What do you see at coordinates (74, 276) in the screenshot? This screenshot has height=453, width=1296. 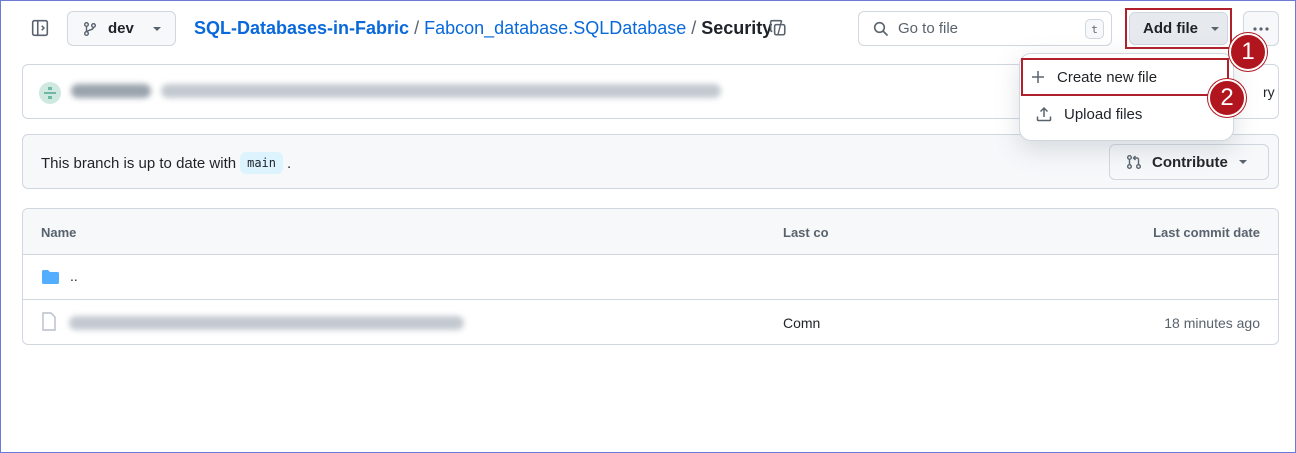 I see `parent-directory-link: ..` at bounding box center [74, 276].